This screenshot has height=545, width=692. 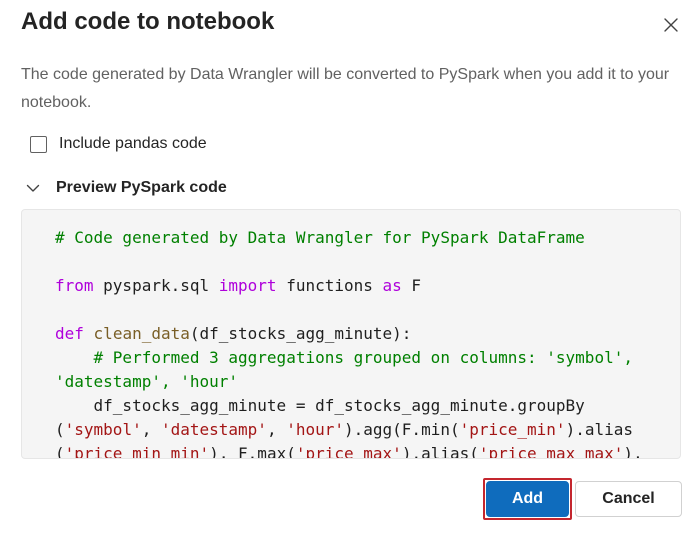 What do you see at coordinates (33, 188) in the screenshot?
I see `chevron-down-icon` at bounding box center [33, 188].